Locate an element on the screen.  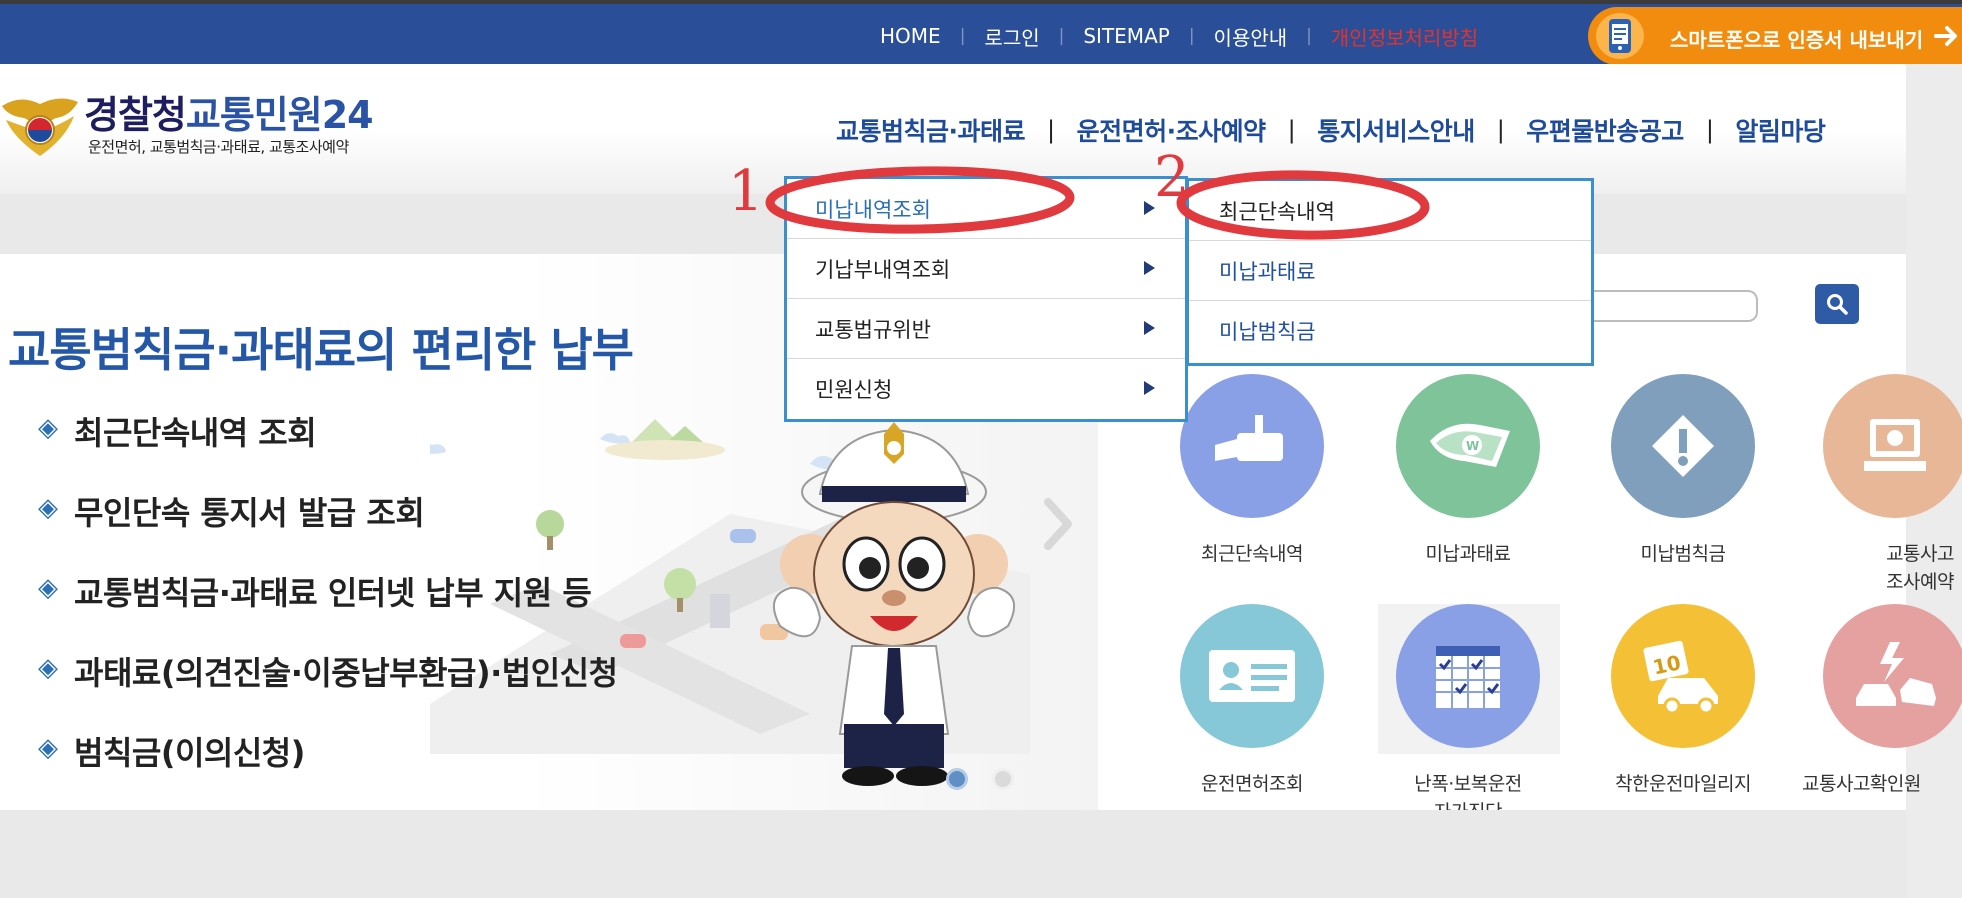
service-safe-driving-mileage: 10 착한운전마일리지 is located at coordinates (1683, 701).